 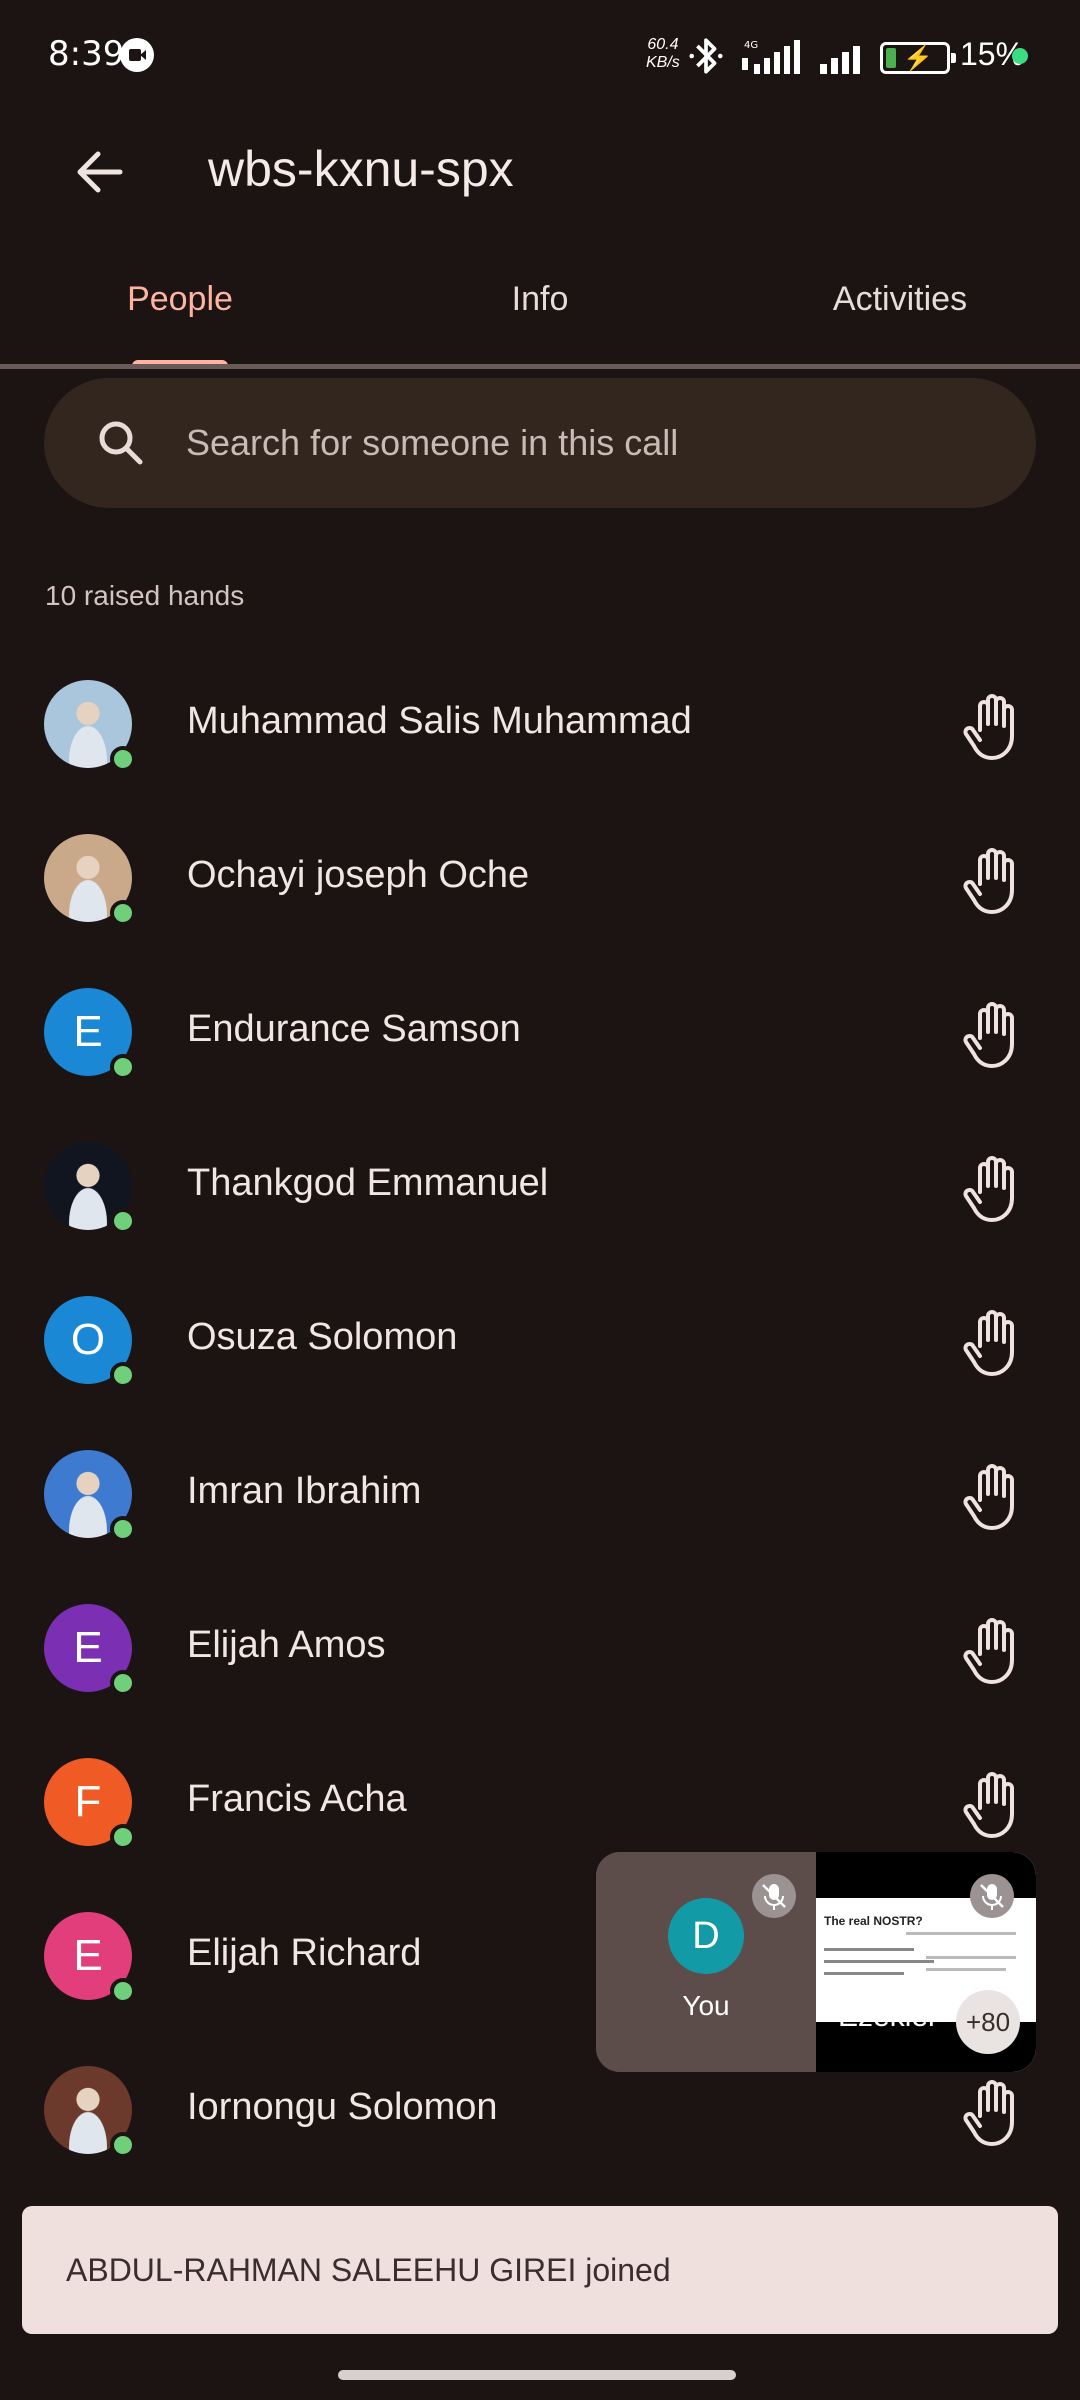 I want to click on pip-self-tile: D You, so click(x=706, y=1962).